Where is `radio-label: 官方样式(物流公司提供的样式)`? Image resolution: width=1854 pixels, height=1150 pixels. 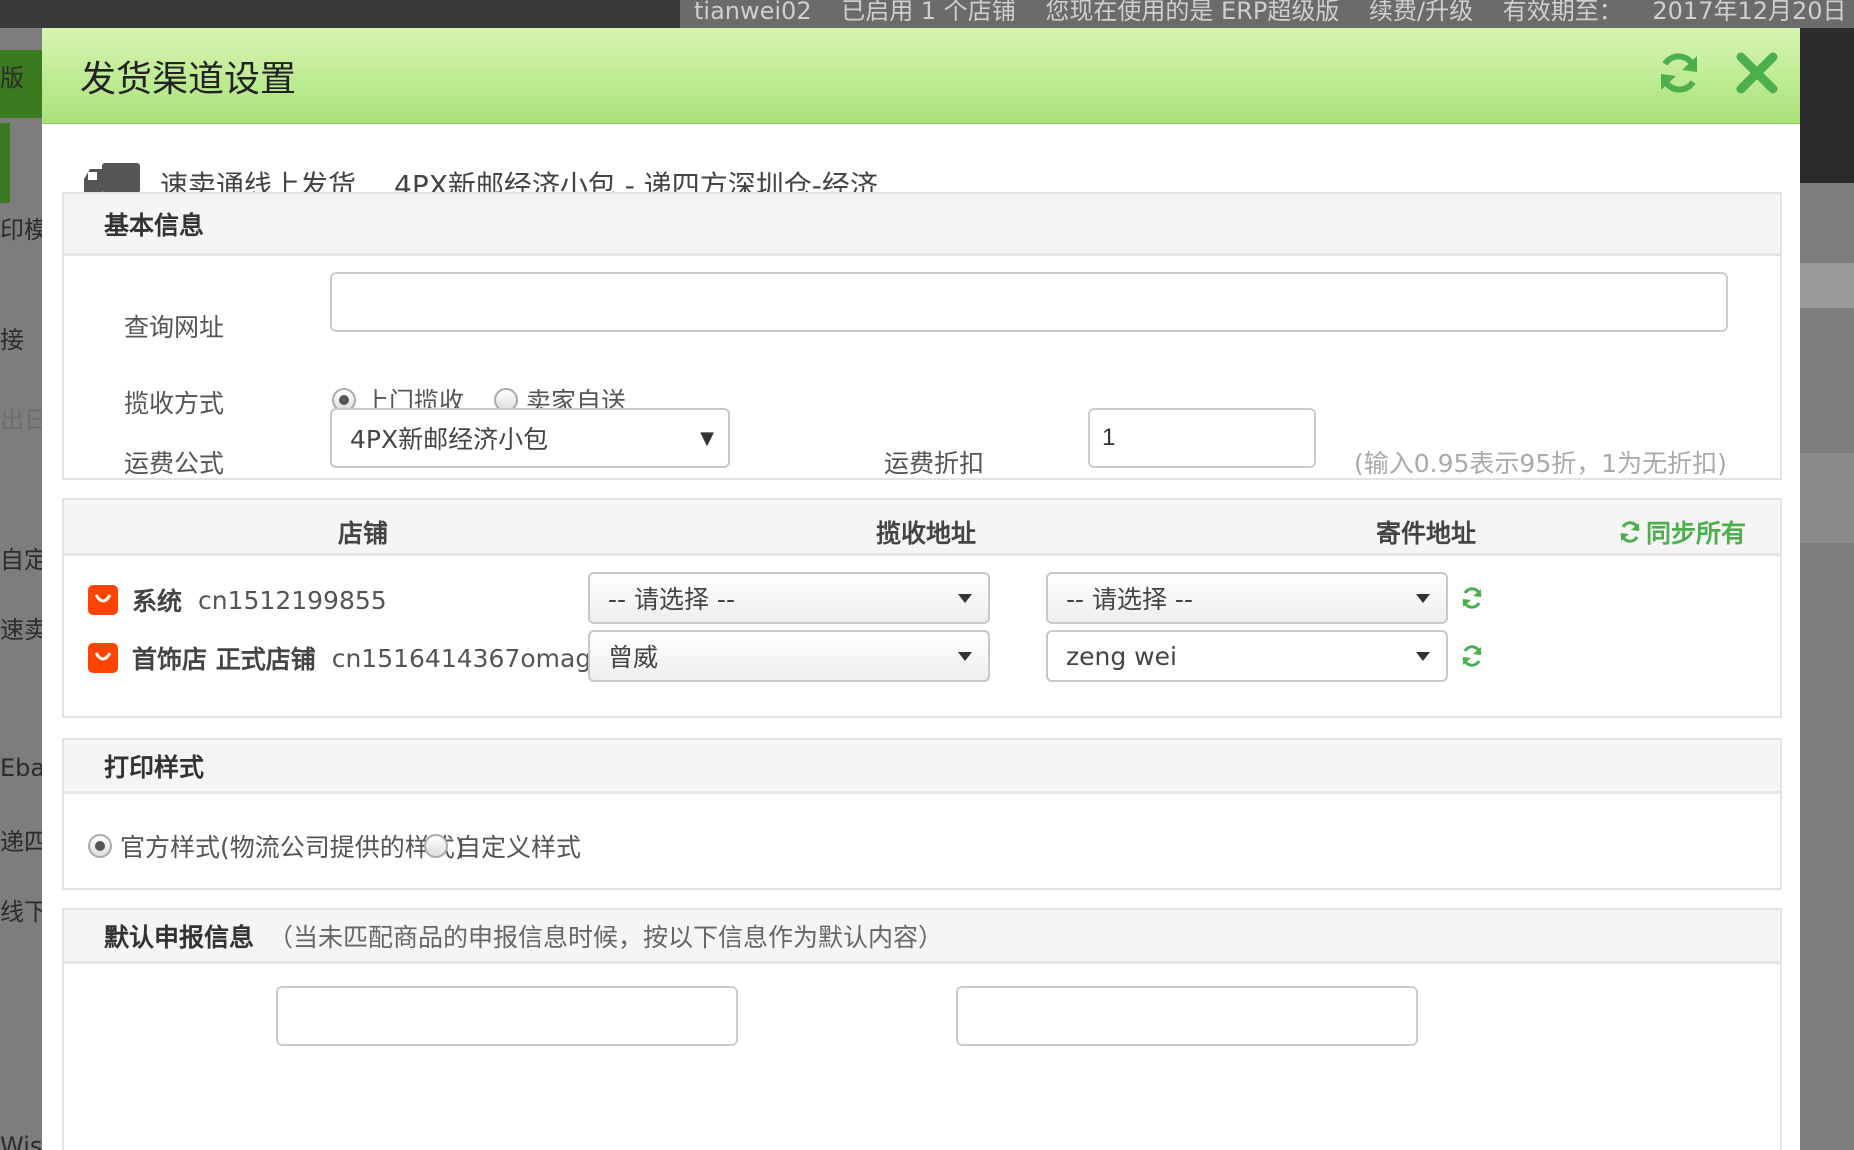 radio-label: 官方样式(物流公司提供的样式) is located at coordinates (292, 847).